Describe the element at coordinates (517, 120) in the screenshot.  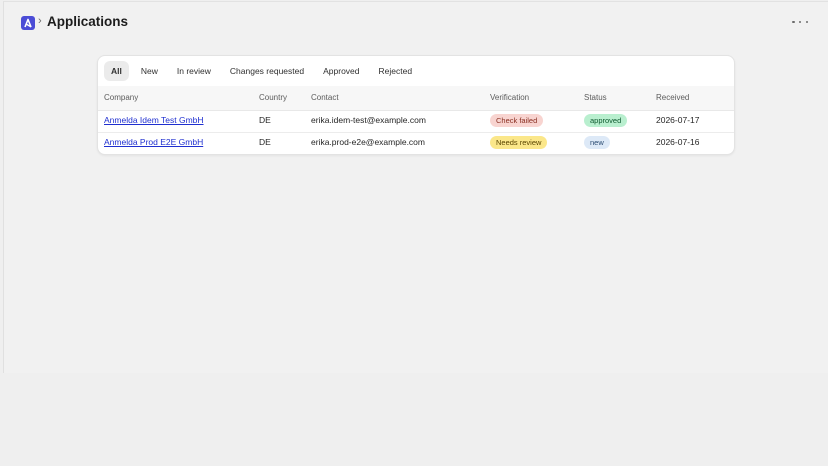
I see `verification-badge: Check failed` at that location.